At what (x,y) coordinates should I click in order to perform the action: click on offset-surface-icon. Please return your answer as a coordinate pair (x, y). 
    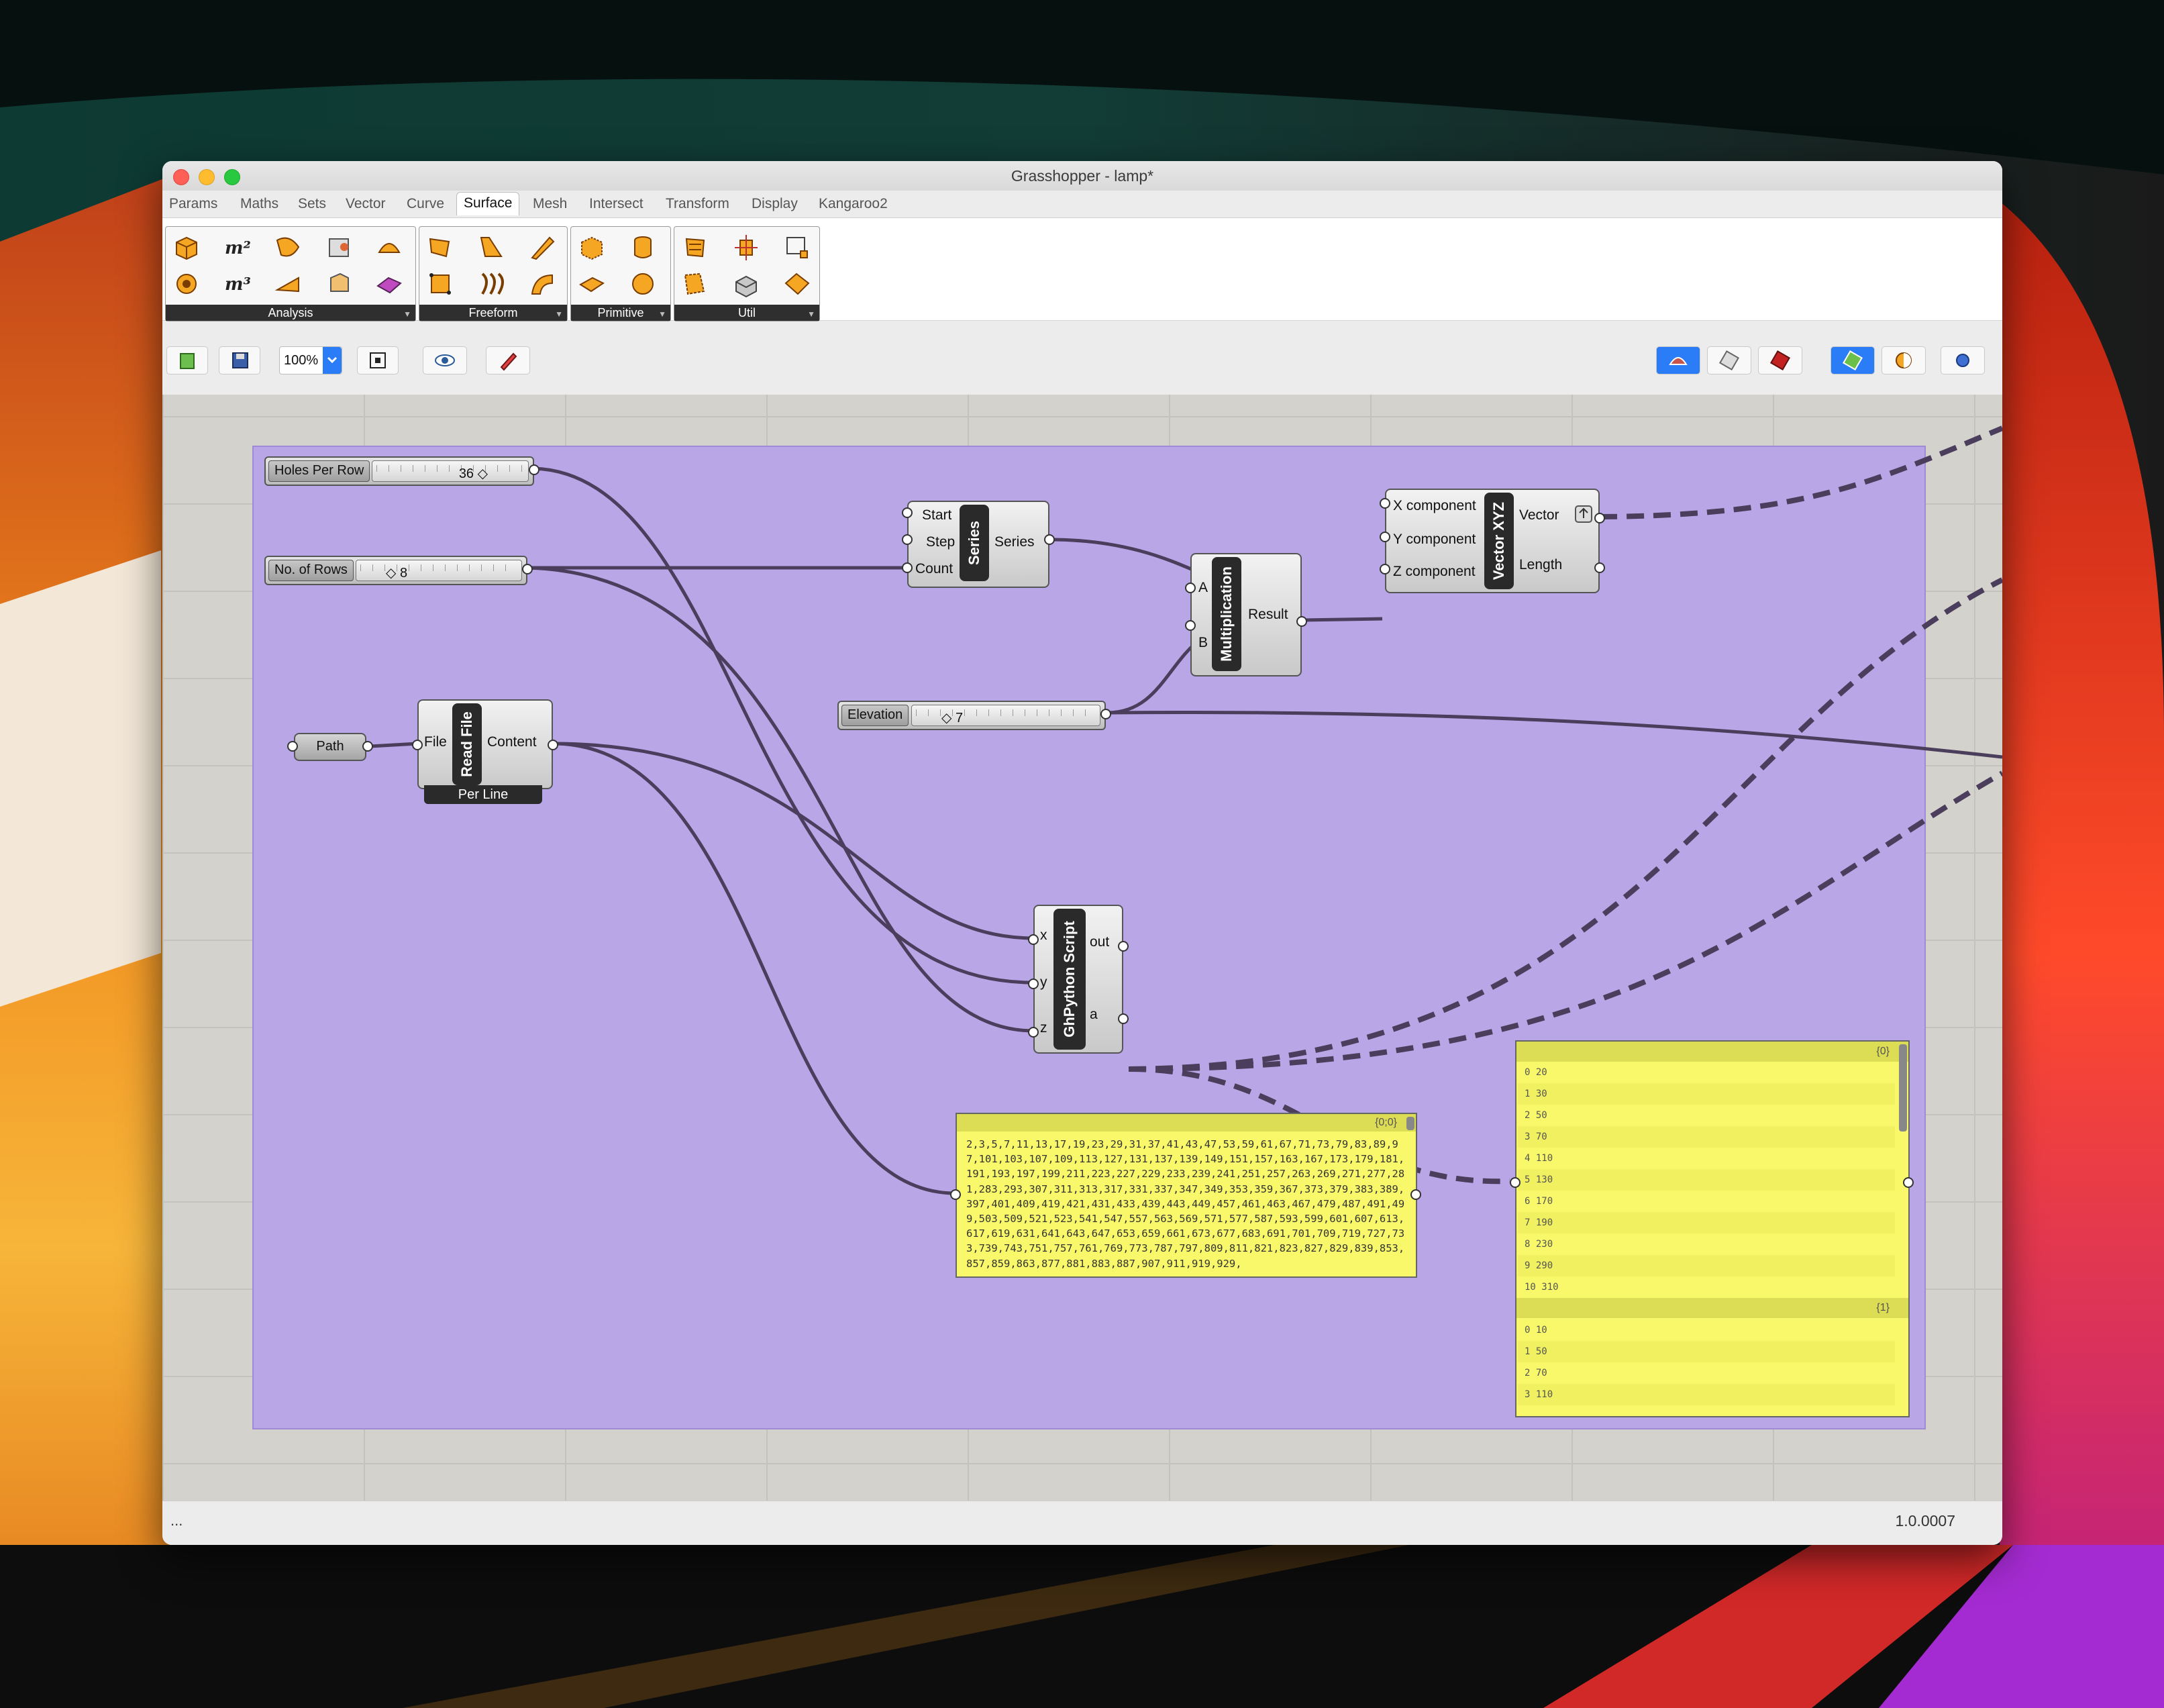
    Looking at the image, I should click on (695, 283).